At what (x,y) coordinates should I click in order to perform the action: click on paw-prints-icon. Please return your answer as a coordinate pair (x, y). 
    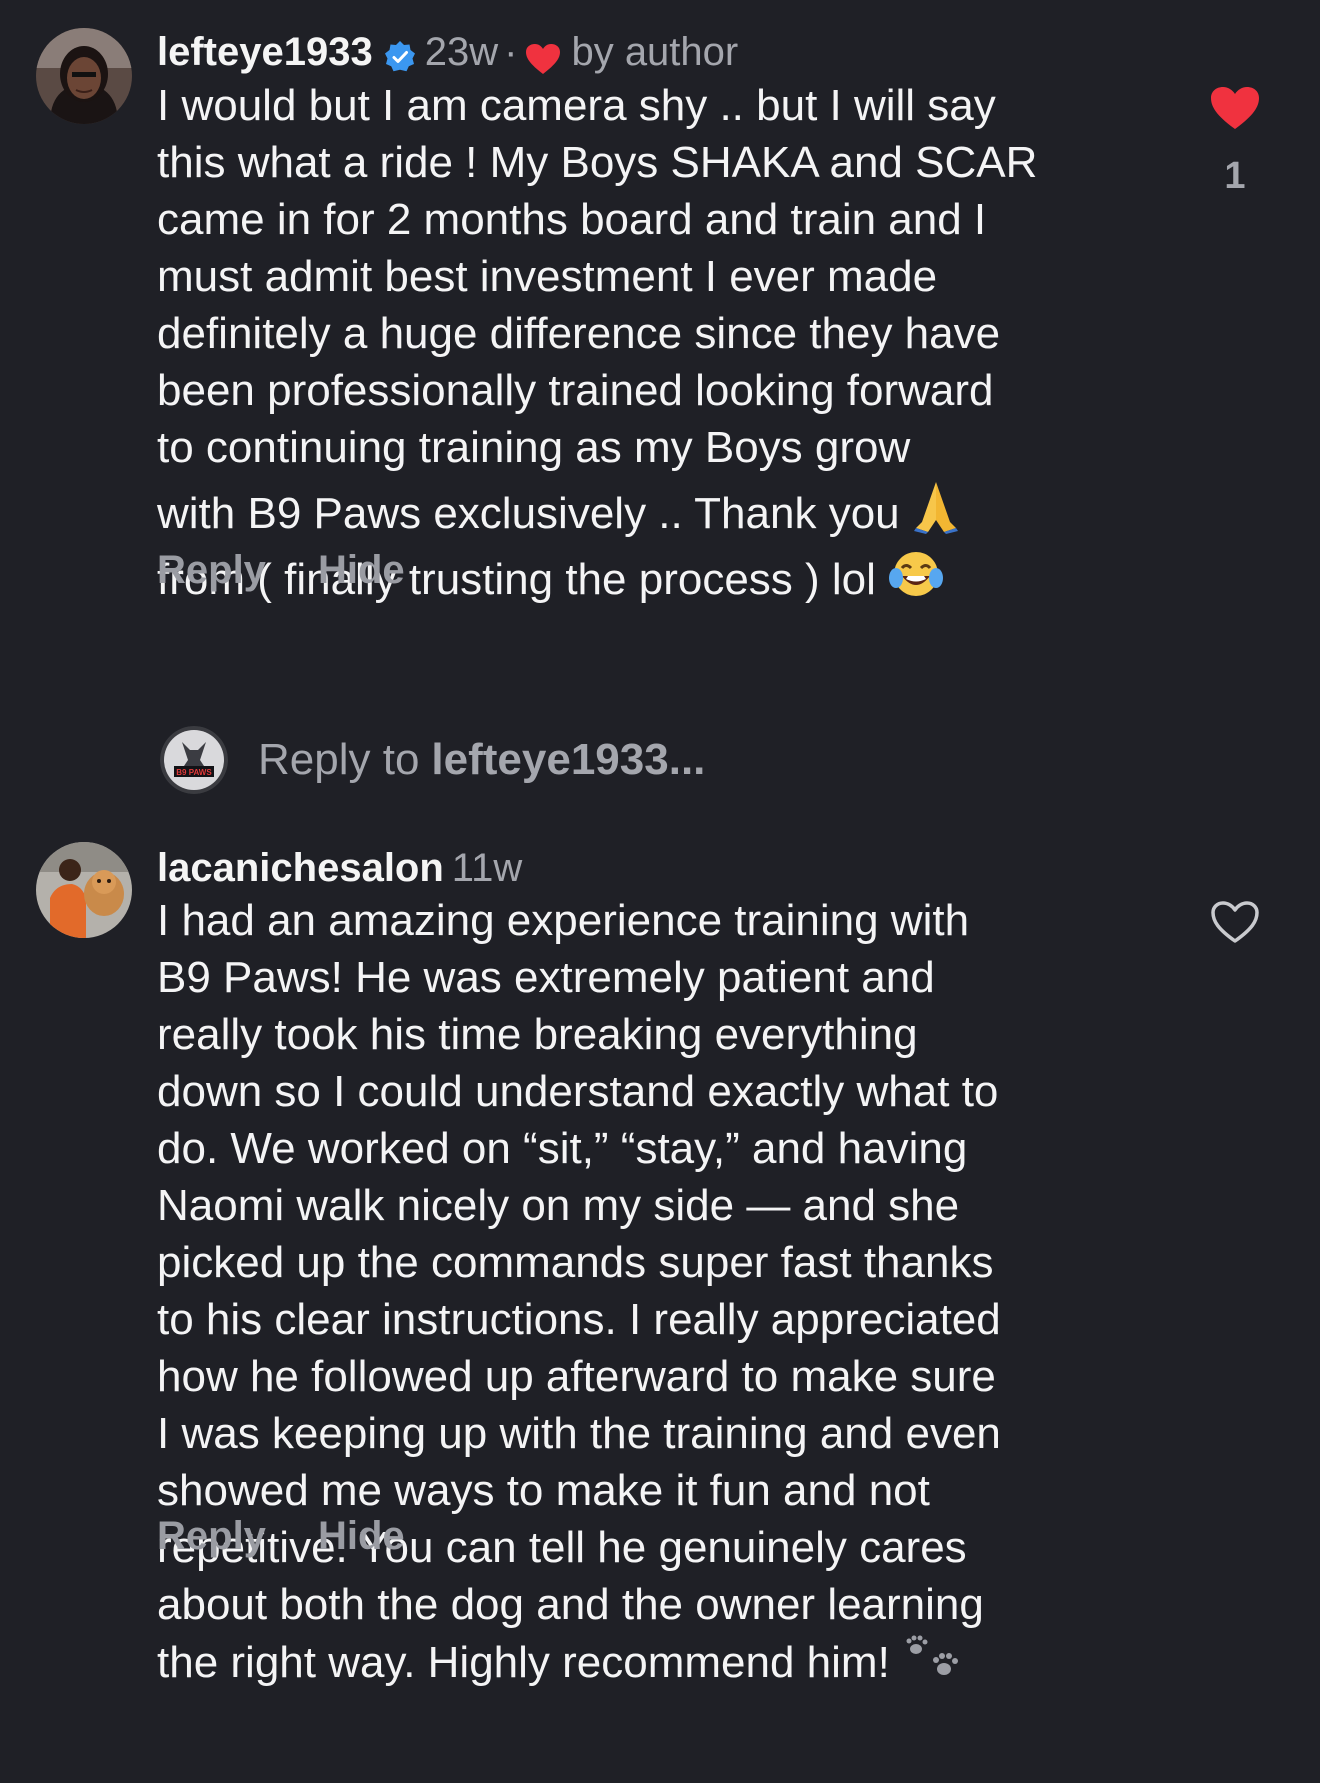
    Looking at the image, I should click on (932, 1665).